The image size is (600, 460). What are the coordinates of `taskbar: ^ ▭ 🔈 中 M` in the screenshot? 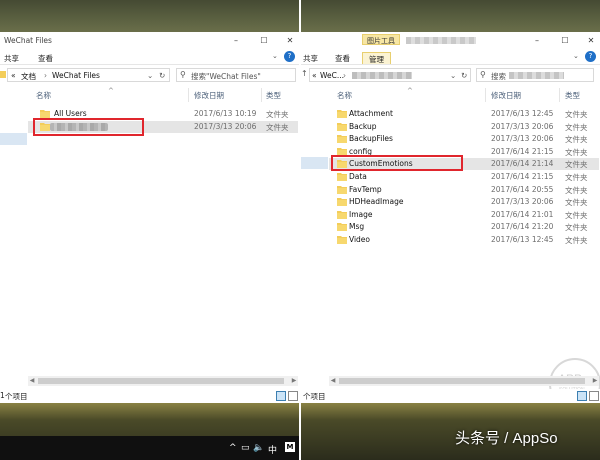 It's located at (149, 448).